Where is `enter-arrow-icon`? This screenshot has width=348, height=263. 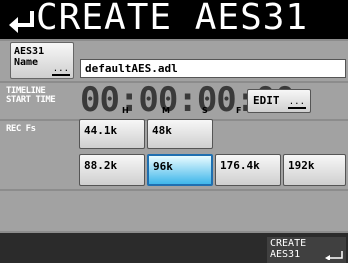 enter-arrow-icon is located at coordinates (334, 255).